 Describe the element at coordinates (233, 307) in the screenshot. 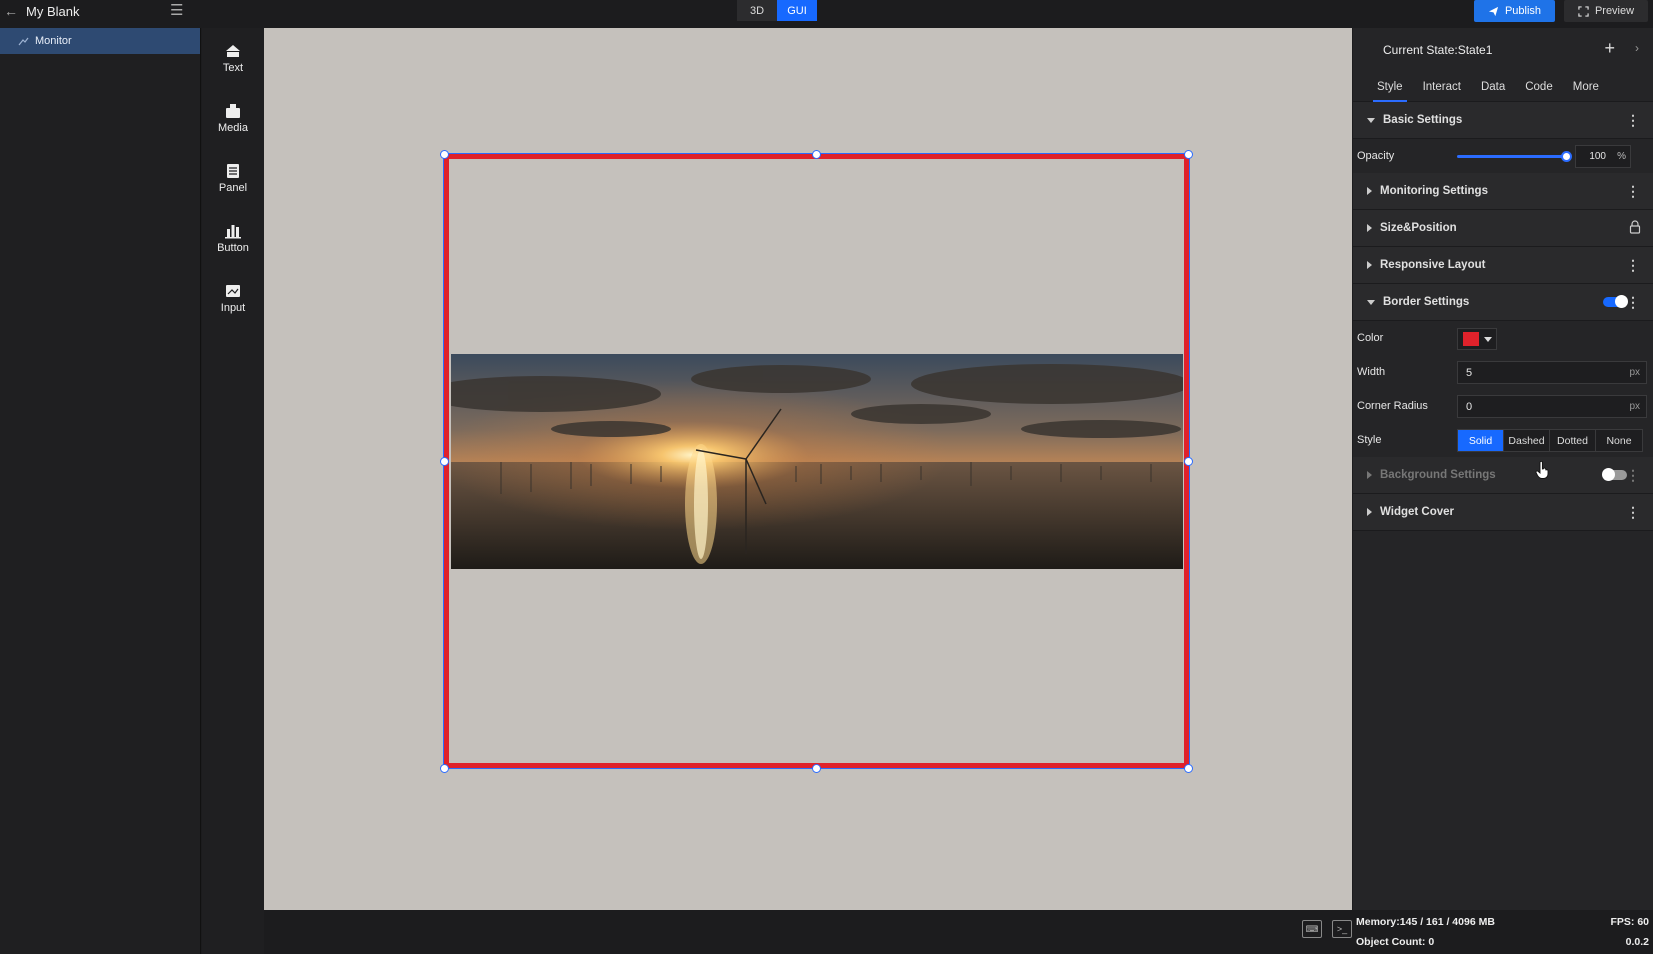

I see `widget-input-label: Input` at that location.